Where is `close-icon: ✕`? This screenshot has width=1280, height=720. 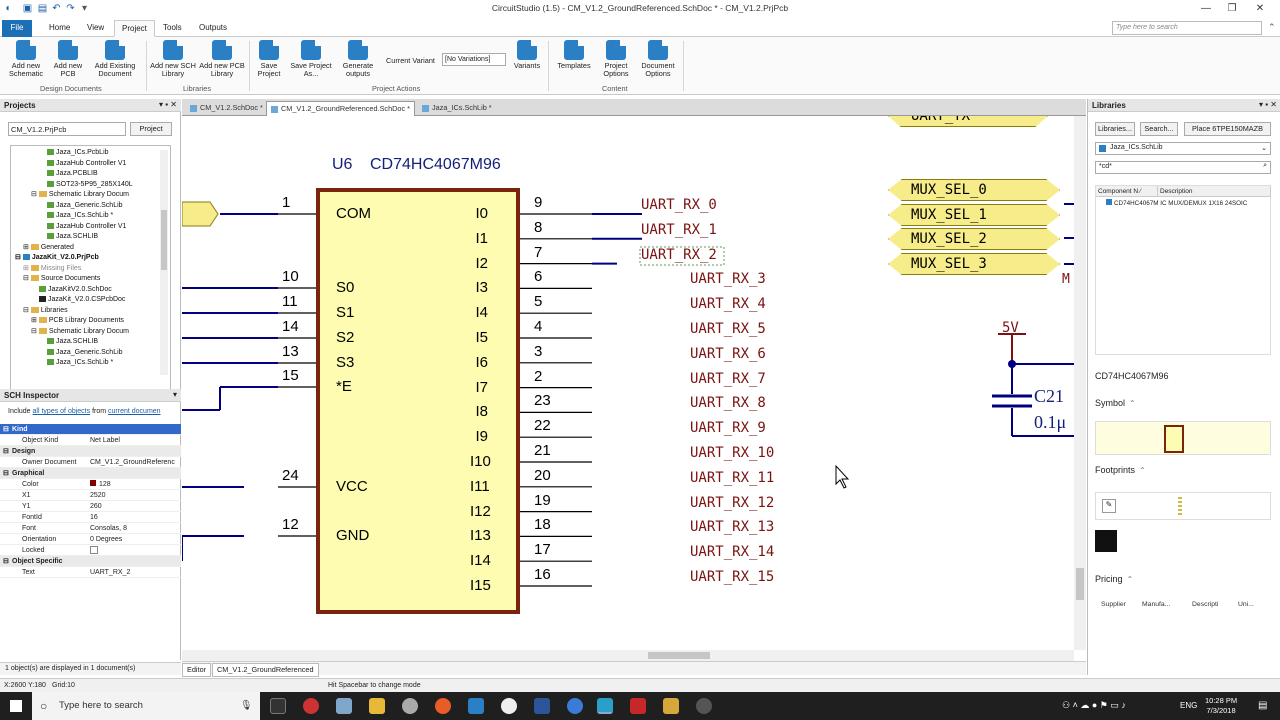
close-icon: ✕ is located at coordinates (1260, 9).